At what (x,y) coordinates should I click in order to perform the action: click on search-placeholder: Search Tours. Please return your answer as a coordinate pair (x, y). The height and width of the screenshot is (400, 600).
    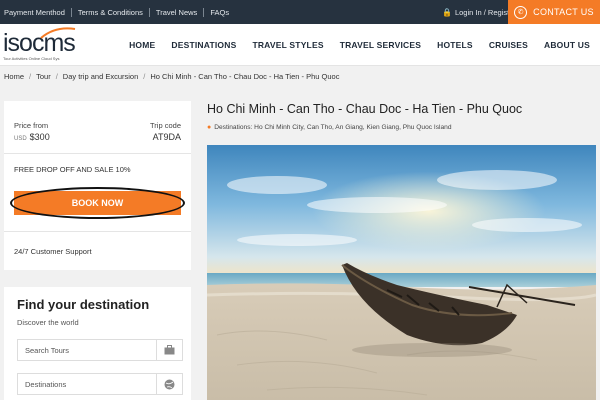
    Looking at the image, I should click on (47, 350).